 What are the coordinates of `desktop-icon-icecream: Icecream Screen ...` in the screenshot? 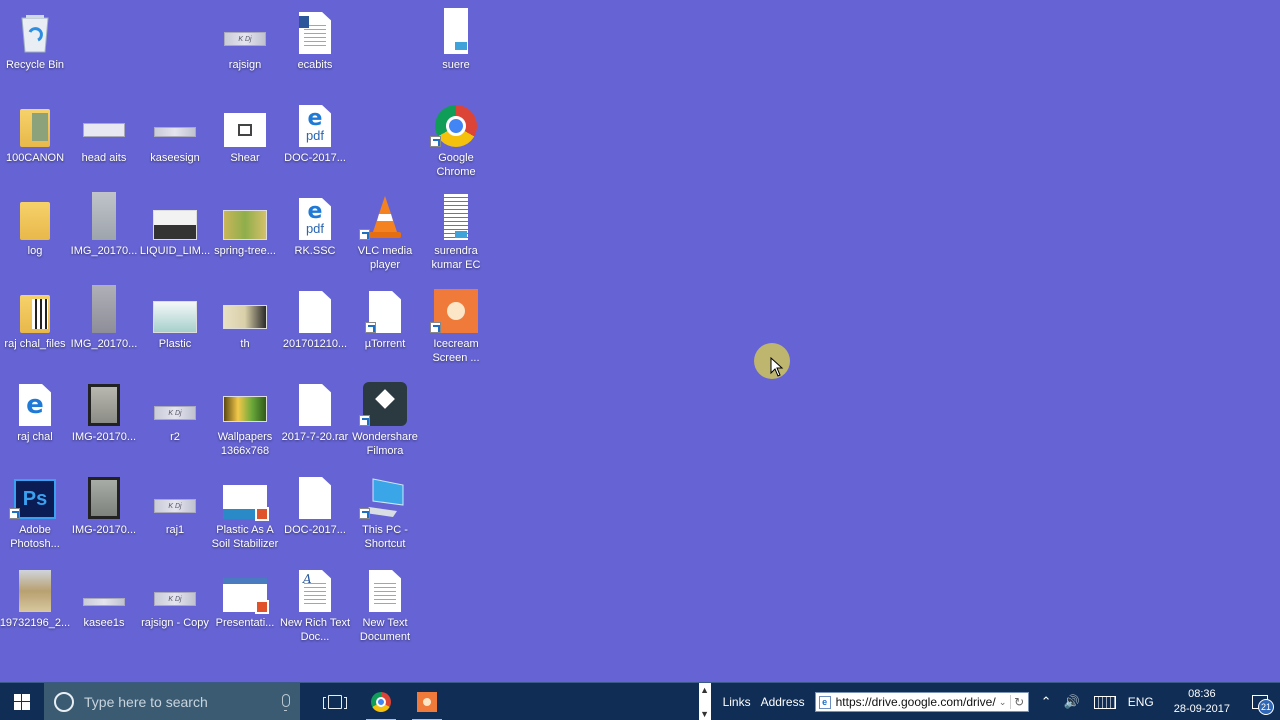 It's located at (456, 325).